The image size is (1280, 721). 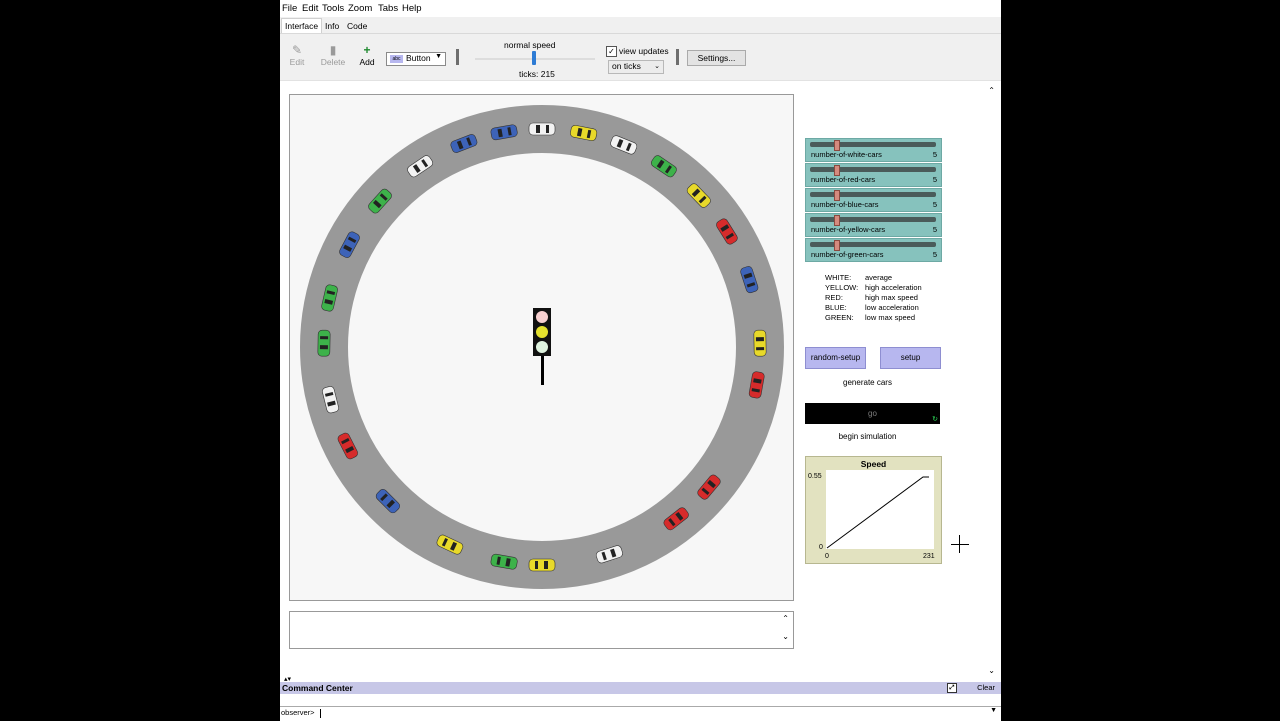 What do you see at coordinates (842, 287) in the screenshot?
I see `legend-color: YELLOW:` at bounding box center [842, 287].